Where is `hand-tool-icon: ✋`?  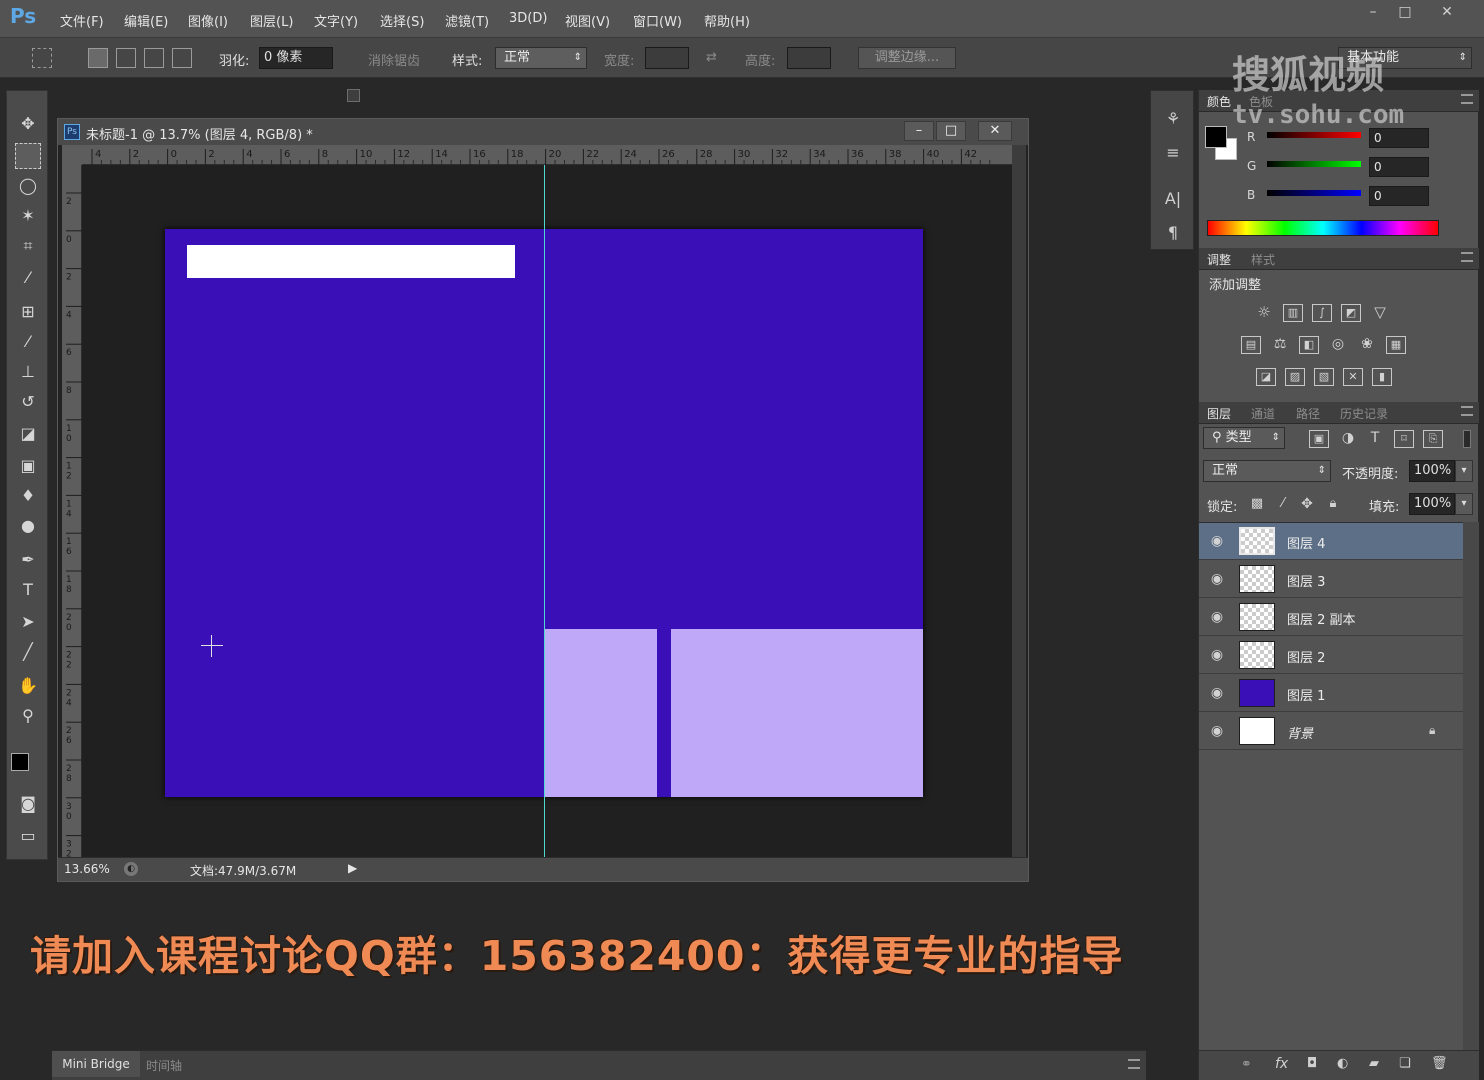
hand-tool-icon: ✋ is located at coordinates (28, 686).